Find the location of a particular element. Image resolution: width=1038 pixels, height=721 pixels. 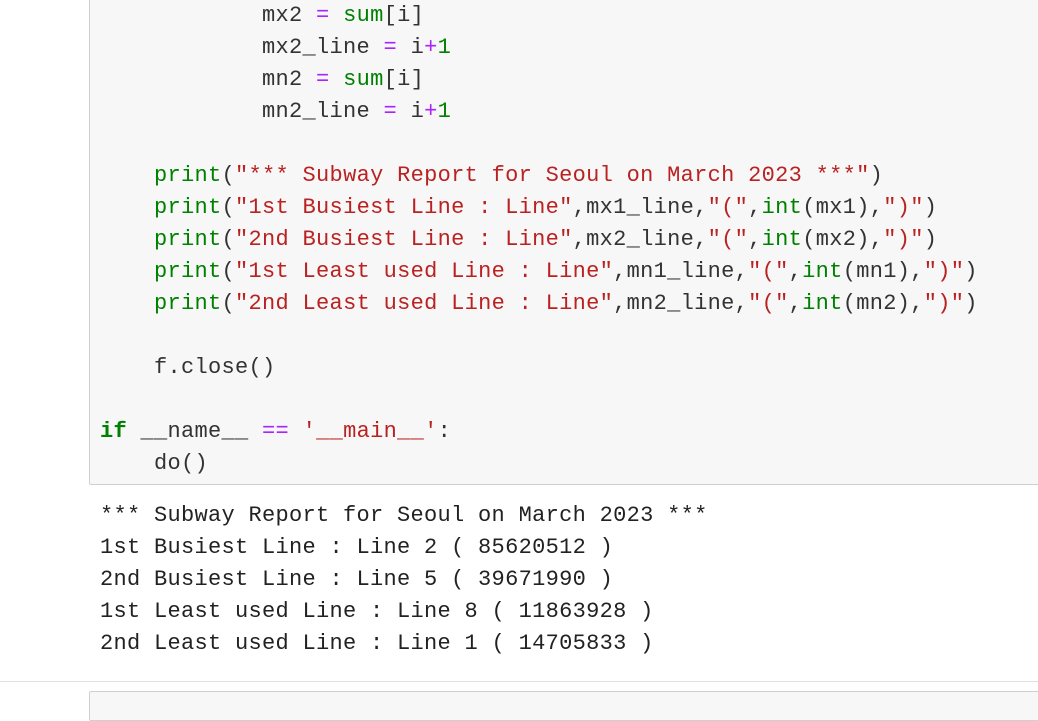

code-token: ,mn1_line, is located at coordinates (681, 271).